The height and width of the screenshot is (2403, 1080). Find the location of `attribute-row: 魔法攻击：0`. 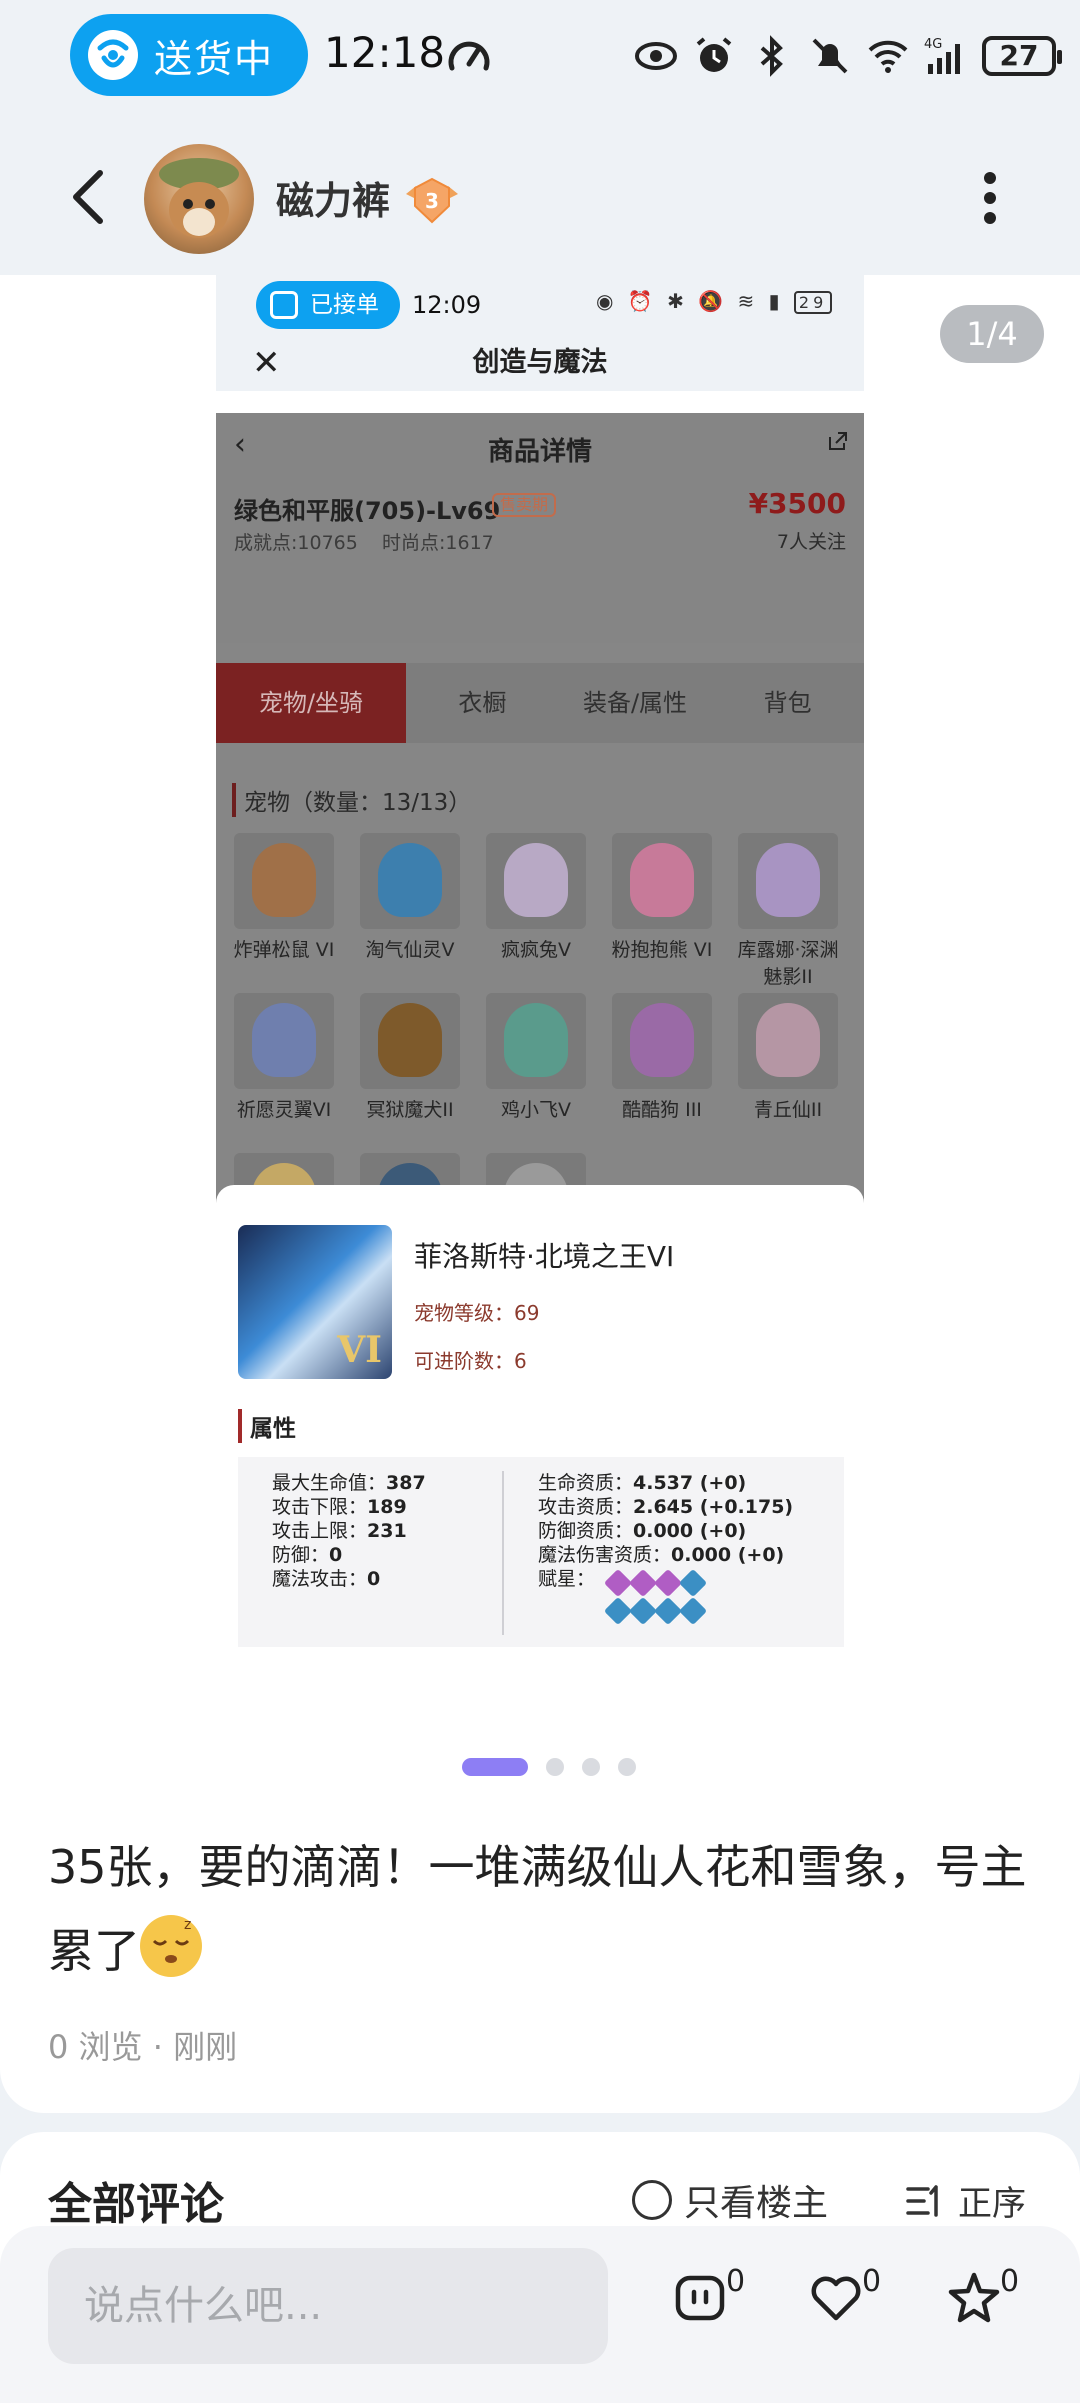

attribute-row: 魔法攻击：0 is located at coordinates (349, 1579).